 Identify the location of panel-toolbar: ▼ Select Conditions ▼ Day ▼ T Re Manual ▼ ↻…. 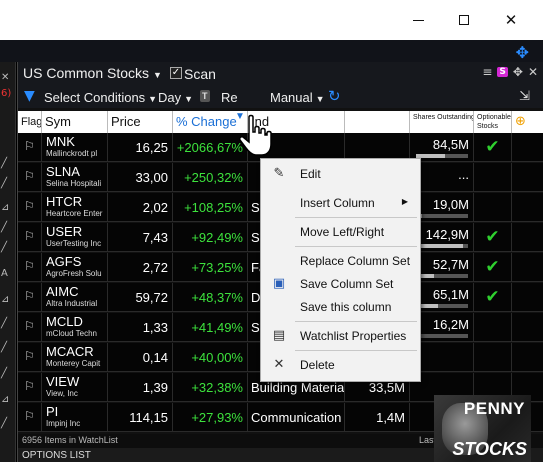
(280, 96).